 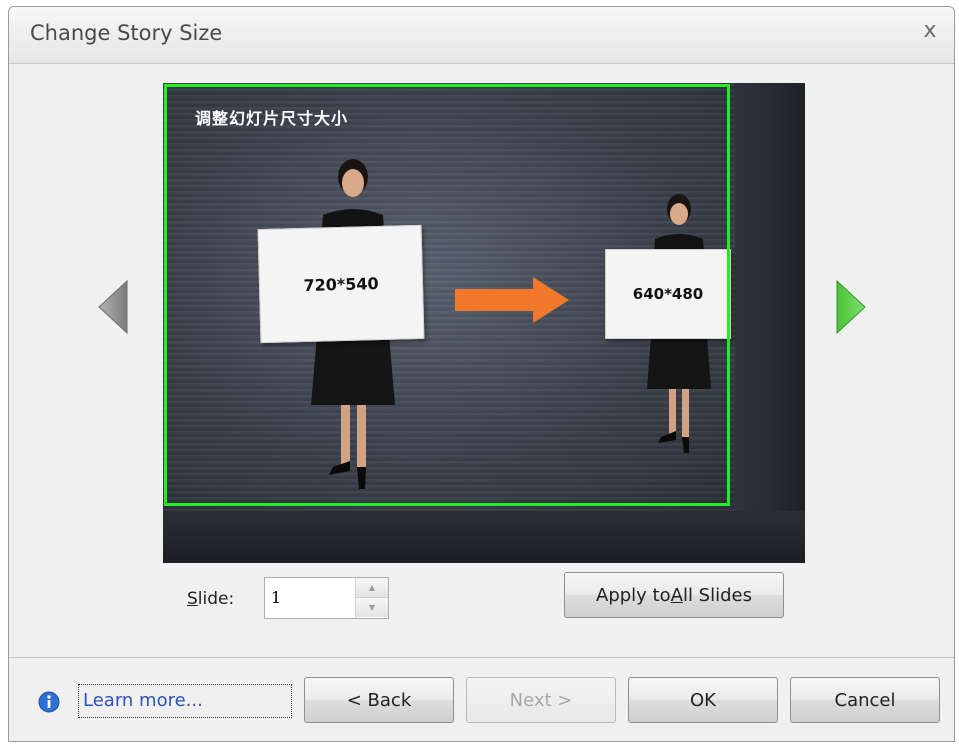 What do you see at coordinates (272, 118) in the screenshot?
I see `slide-heading: 调整幻灯片尺寸大小` at bounding box center [272, 118].